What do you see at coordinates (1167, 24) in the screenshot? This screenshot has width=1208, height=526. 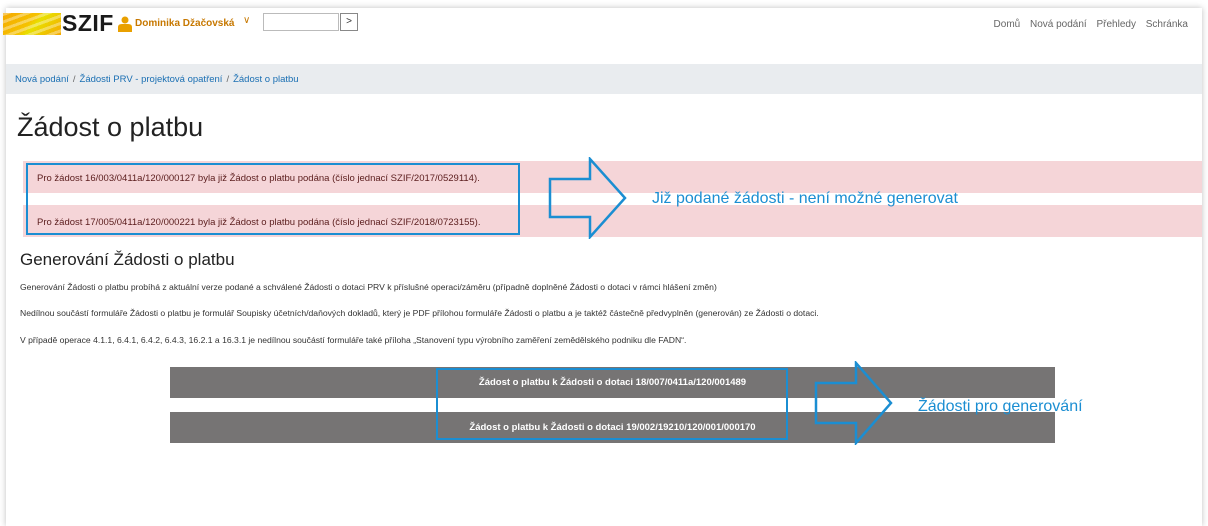 I see `nav-item-inbox: Schránka` at bounding box center [1167, 24].